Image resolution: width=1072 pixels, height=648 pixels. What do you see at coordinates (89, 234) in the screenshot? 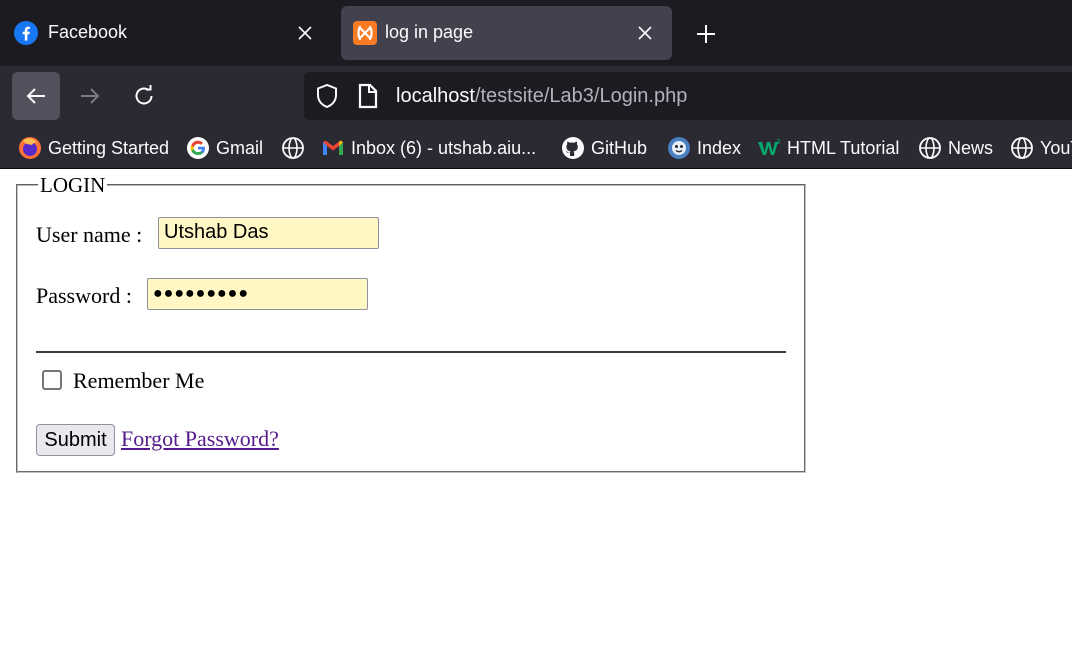
I see `username-label: User name :` at bounding box center [89, 234].